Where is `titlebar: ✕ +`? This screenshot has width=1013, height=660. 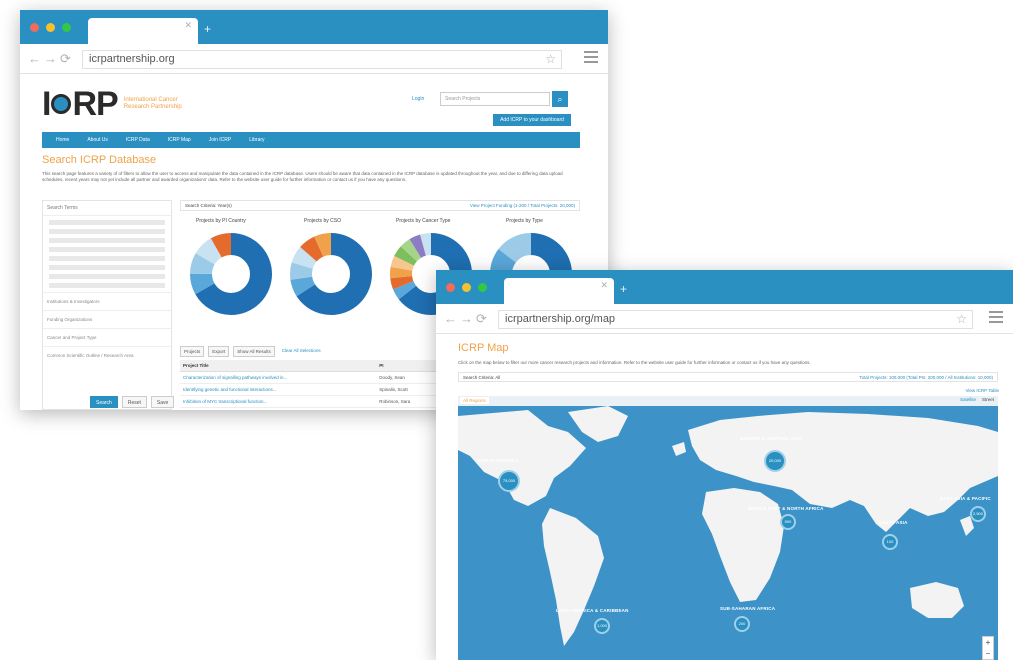
titlebar: ✕ + is located at coordinates (314, 27).